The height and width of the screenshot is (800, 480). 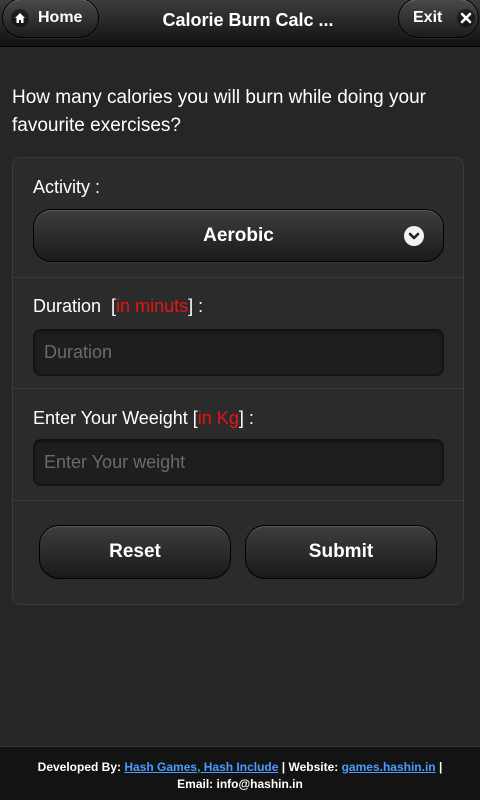 I want to click on weight-input, so click(x=238, y=462).